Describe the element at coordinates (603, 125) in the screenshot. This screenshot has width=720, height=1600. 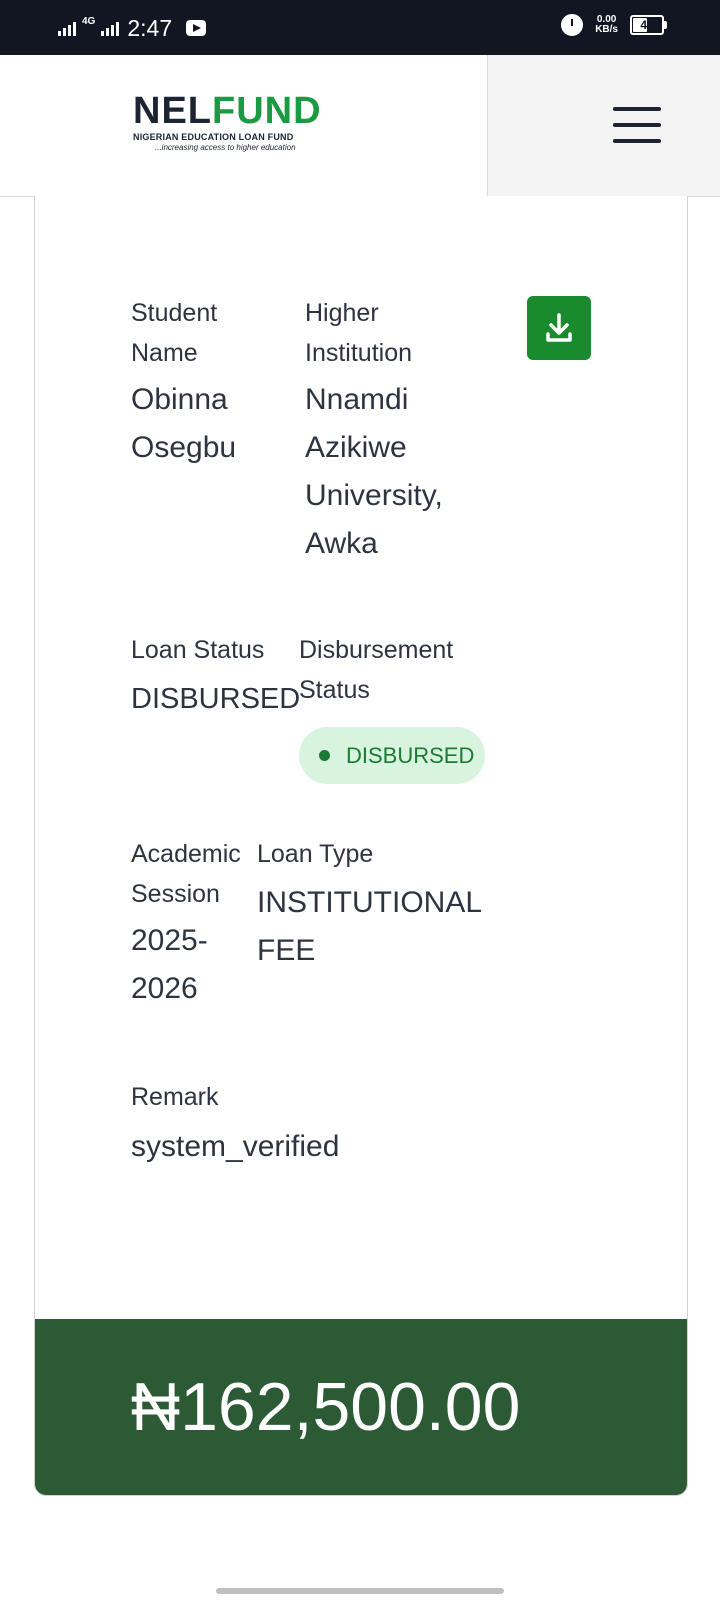
I see `hamburger-menu-button` at that location.